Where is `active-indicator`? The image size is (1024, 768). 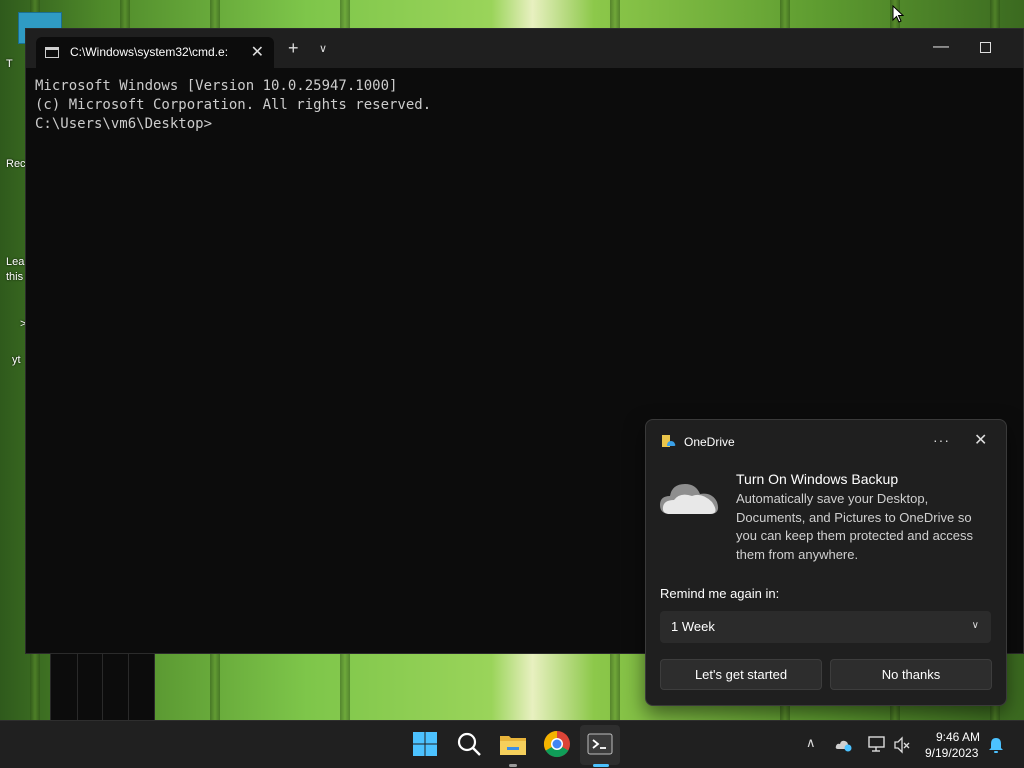
active-indicator is located at coordinates (601, 765).